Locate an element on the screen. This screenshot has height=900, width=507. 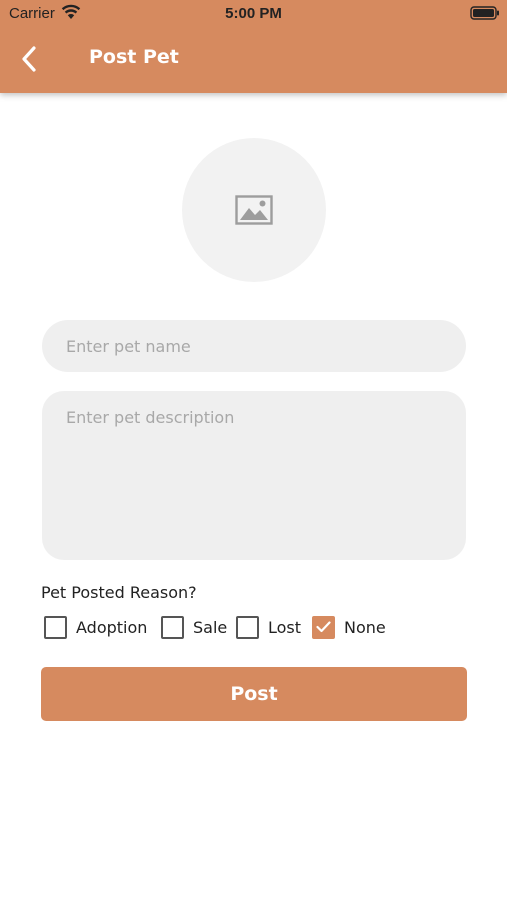
chevron-left-icon is located at coordinates (29, 59).